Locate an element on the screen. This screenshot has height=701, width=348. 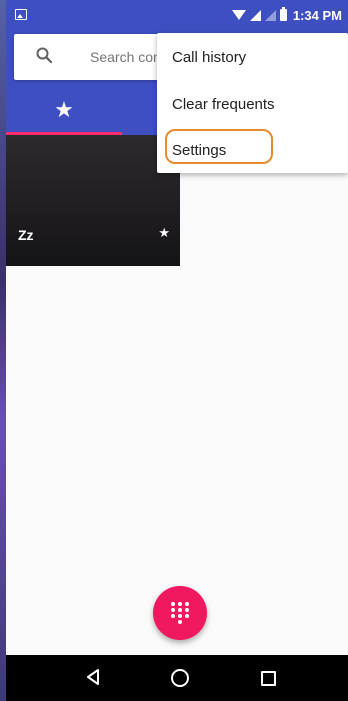
status-icons: 1:34 PM is located at coordinates (286, 15).